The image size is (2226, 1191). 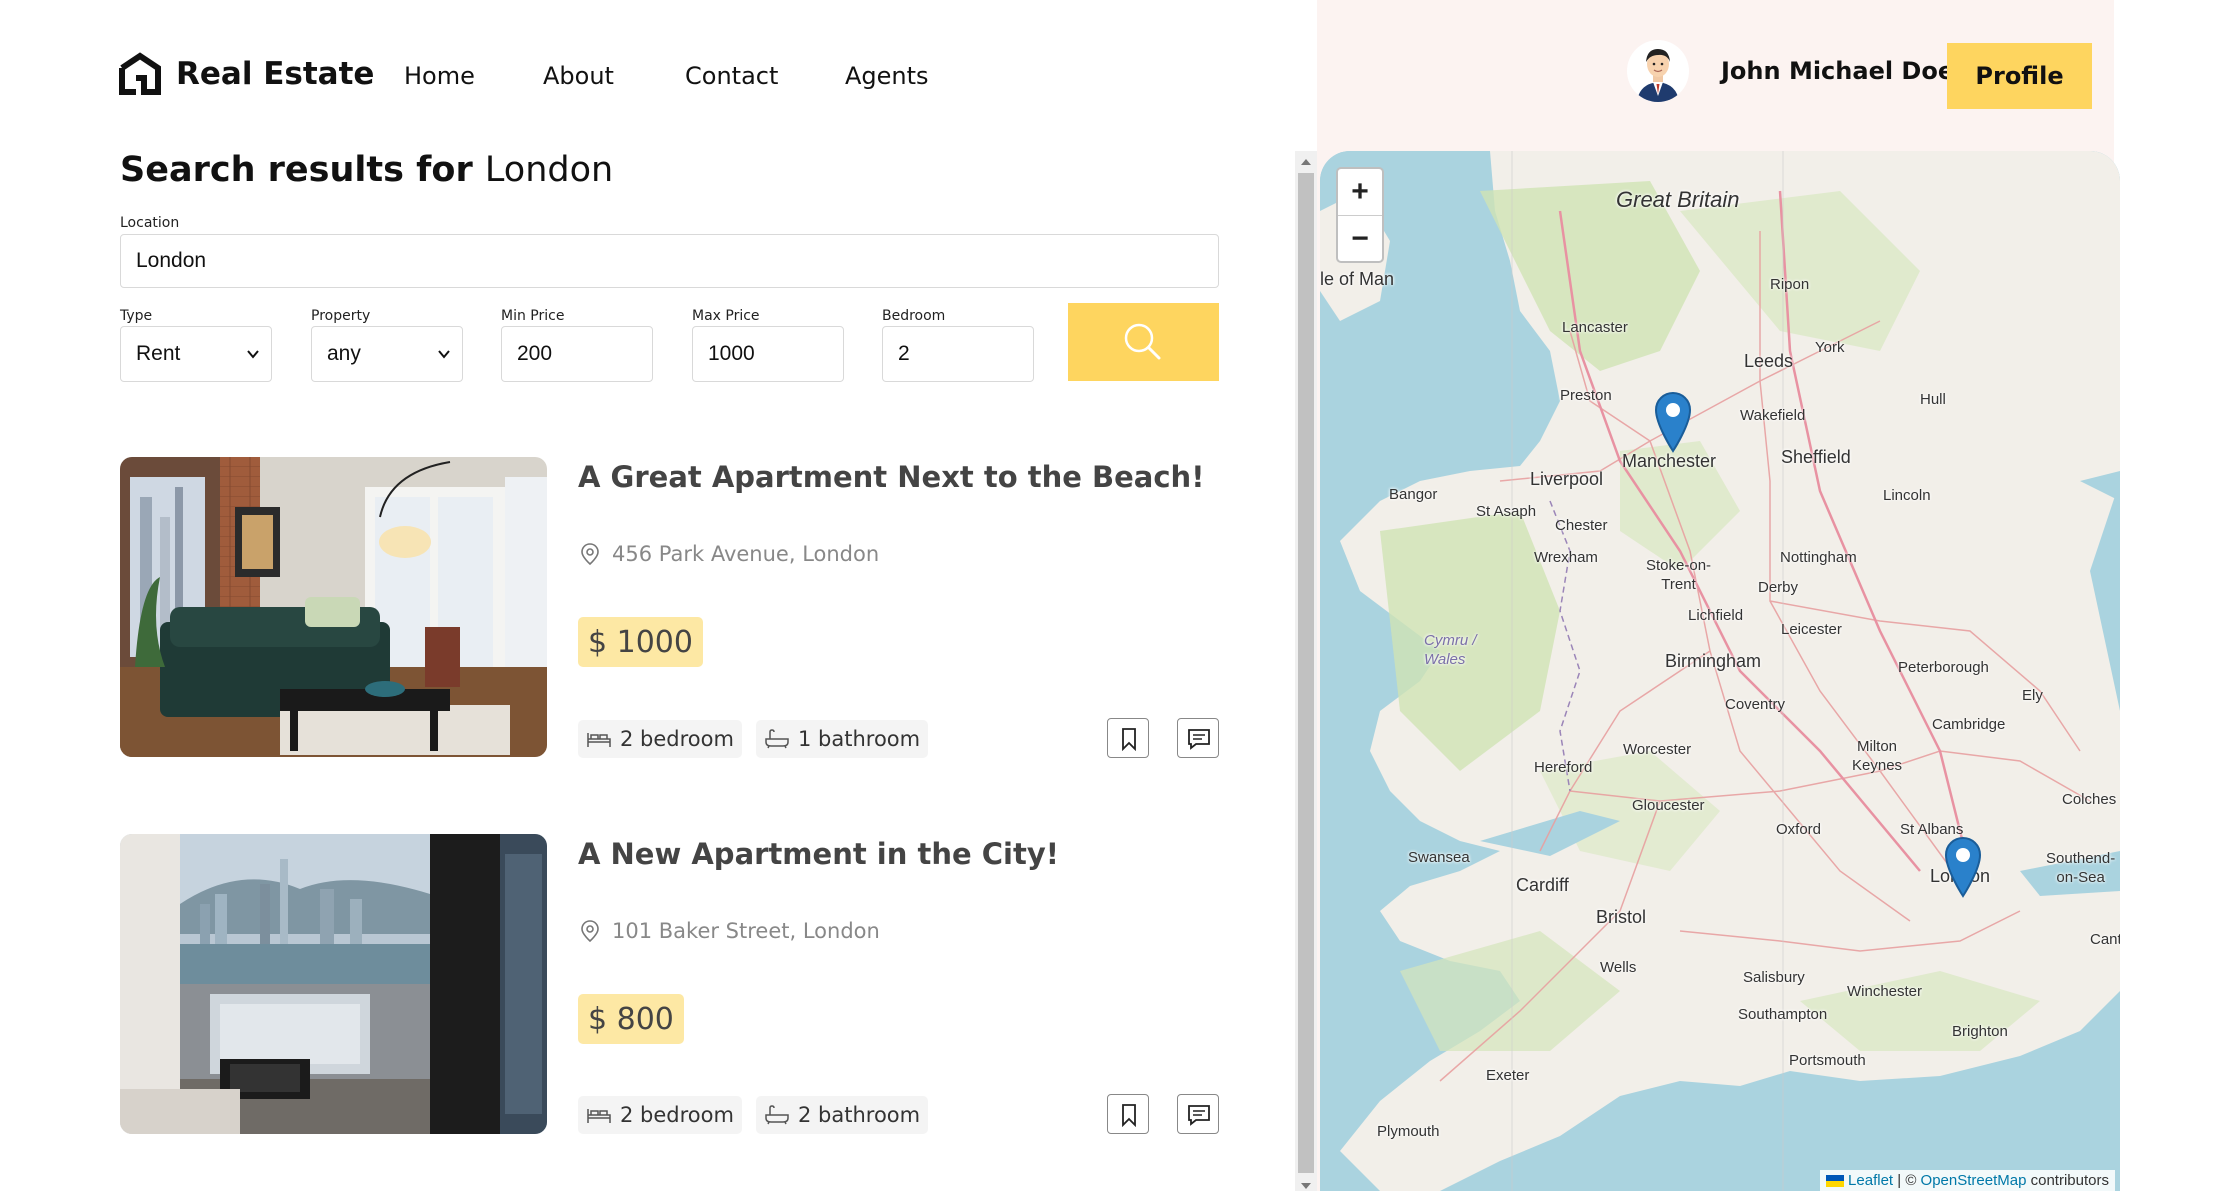 What do you see at coordinates (1658, 71) in the screenshot?
I see `avatar` at bounding box center [1658, 71].